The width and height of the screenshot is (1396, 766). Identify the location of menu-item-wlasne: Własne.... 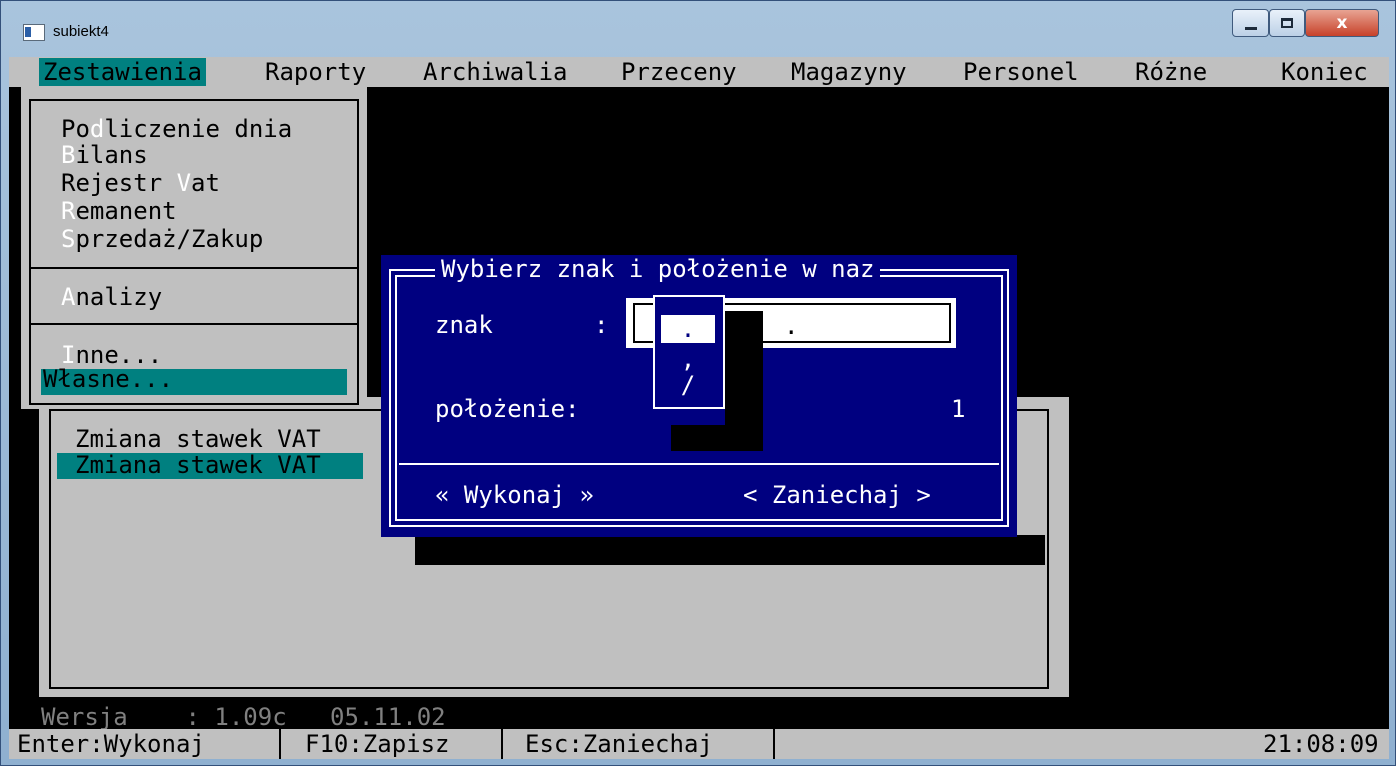
(108, 379).